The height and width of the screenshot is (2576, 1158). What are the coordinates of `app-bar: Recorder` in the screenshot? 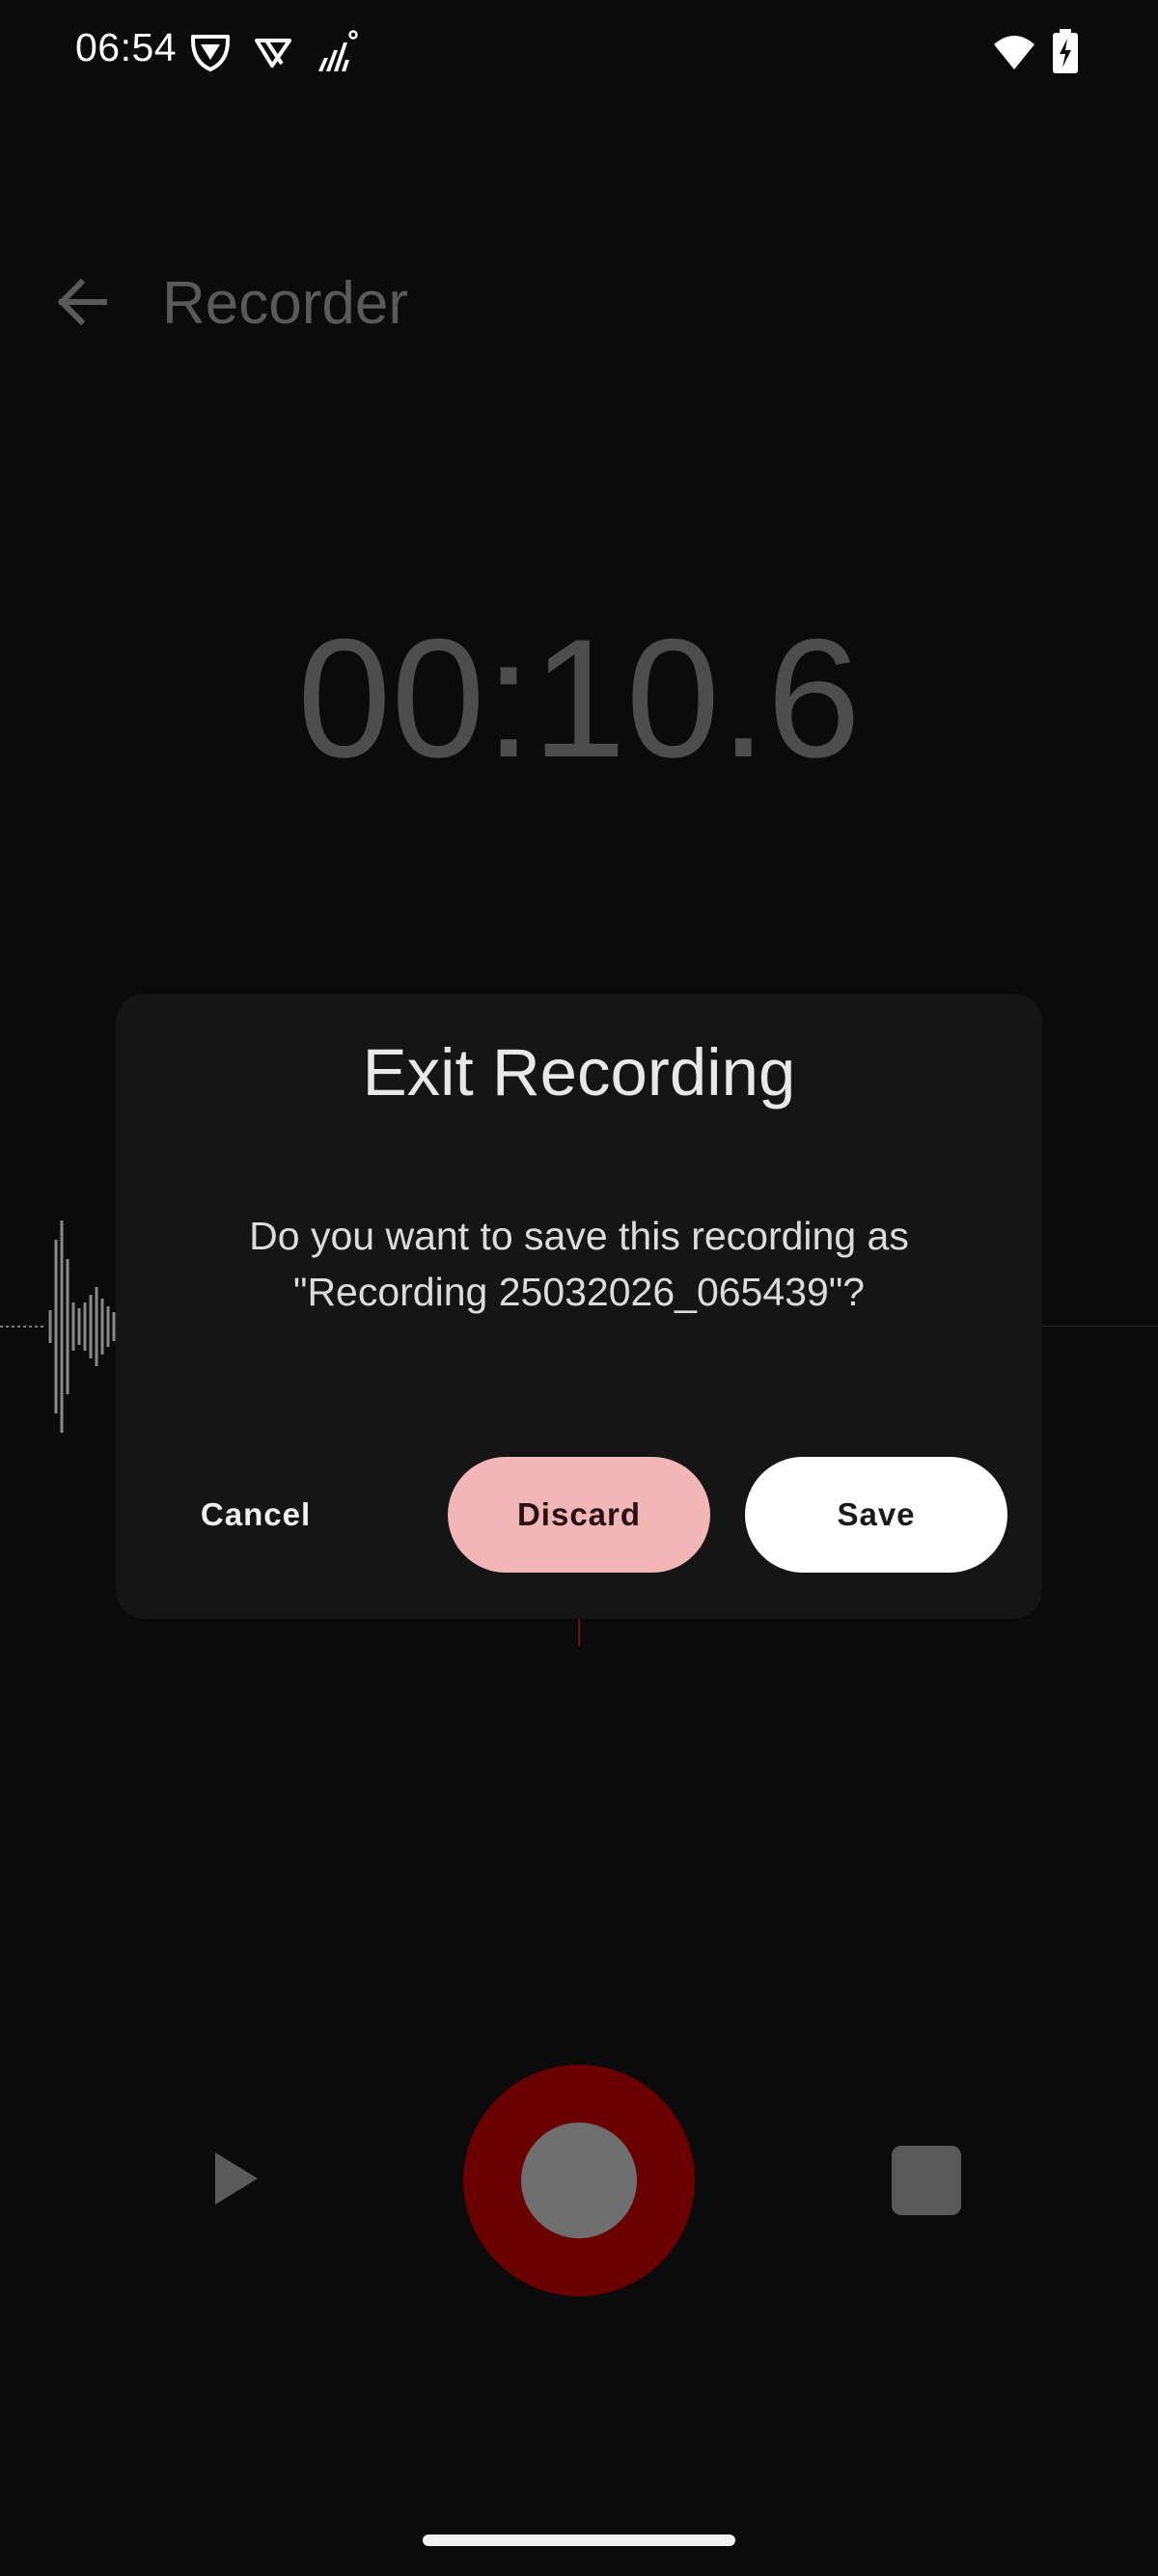 It's located at (579, 304).